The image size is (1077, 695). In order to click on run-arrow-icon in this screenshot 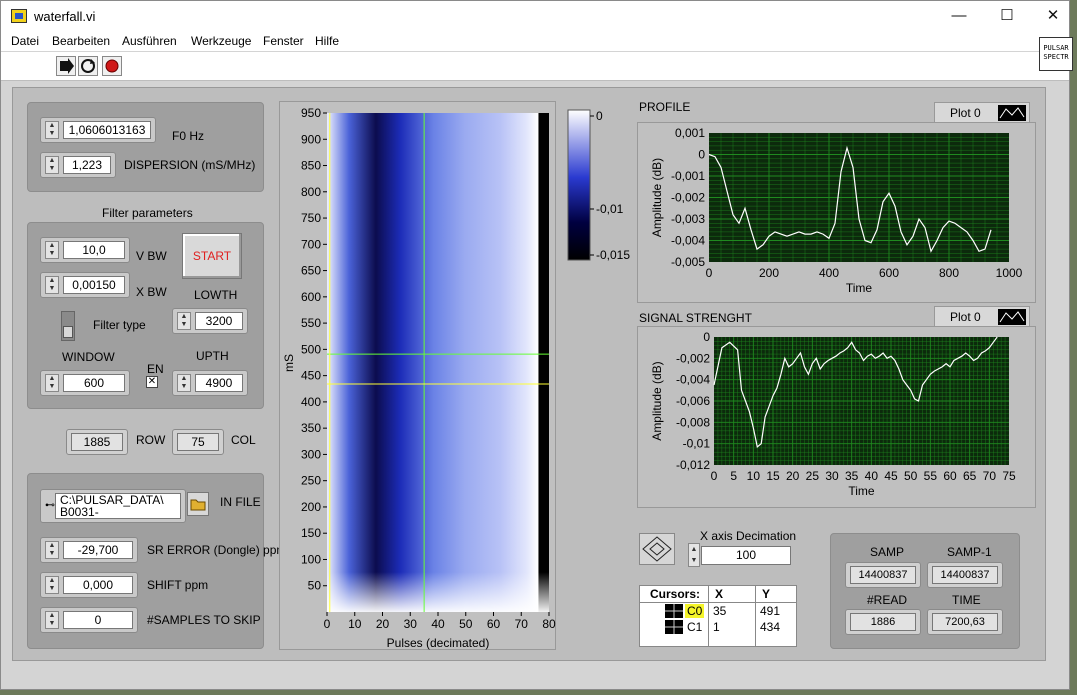, I will do `click(66, 66)`.